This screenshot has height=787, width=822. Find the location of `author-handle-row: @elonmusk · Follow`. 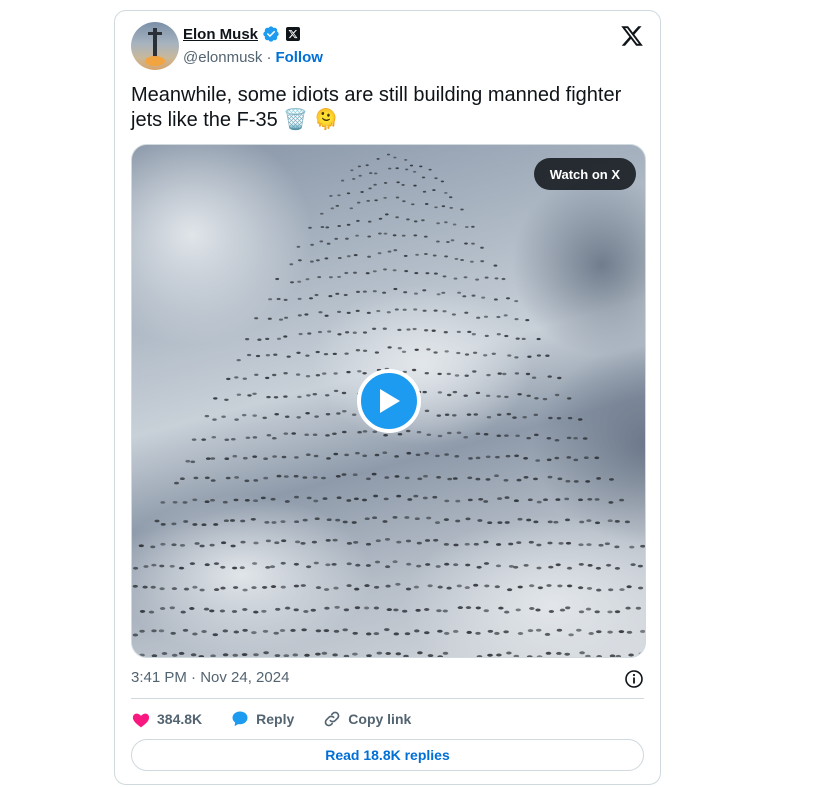

author-handle-row: @elonmusk · Follow is located at coordinates (253, 57).